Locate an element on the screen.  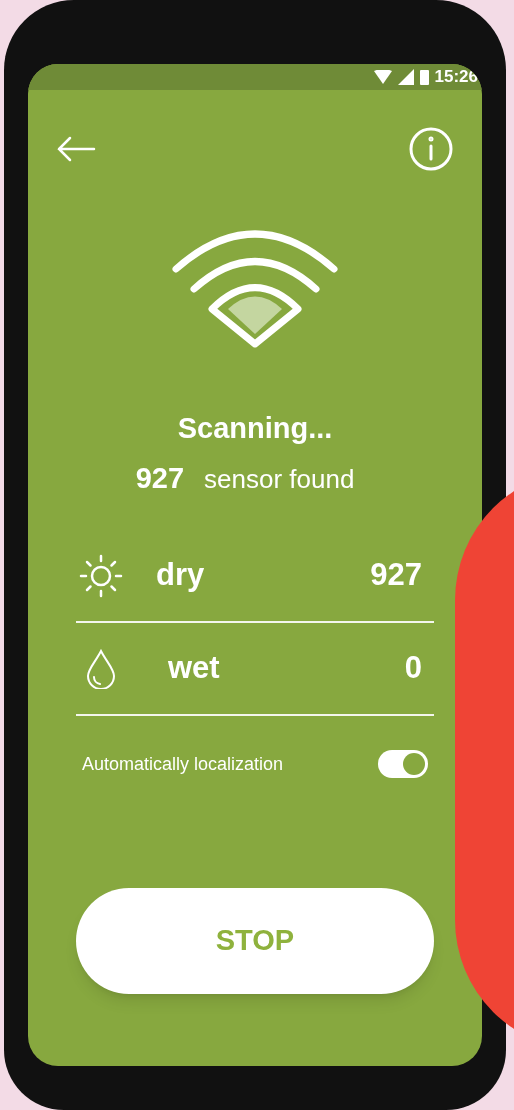
toggle-switch is located at coordinates (403, 764).